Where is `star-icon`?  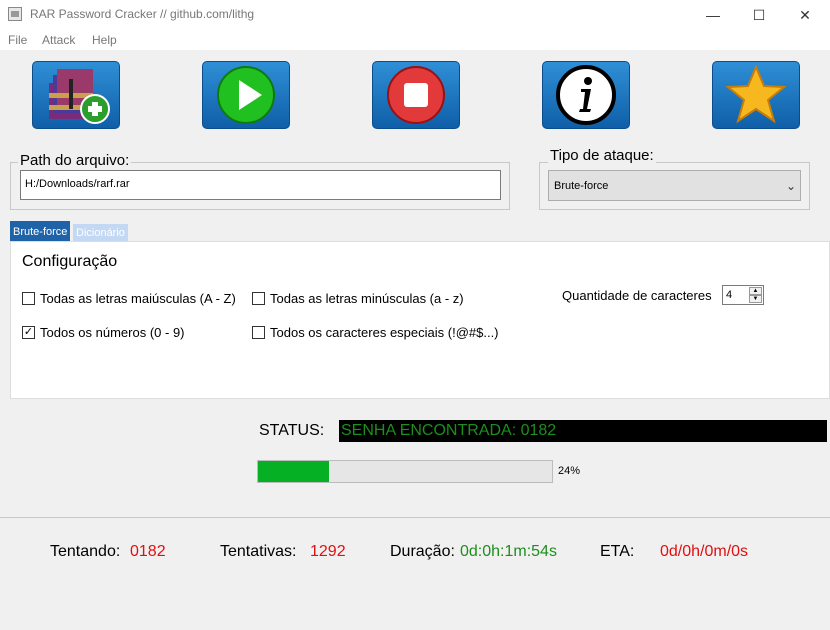 star-icon is located at coordinates (756, 94).